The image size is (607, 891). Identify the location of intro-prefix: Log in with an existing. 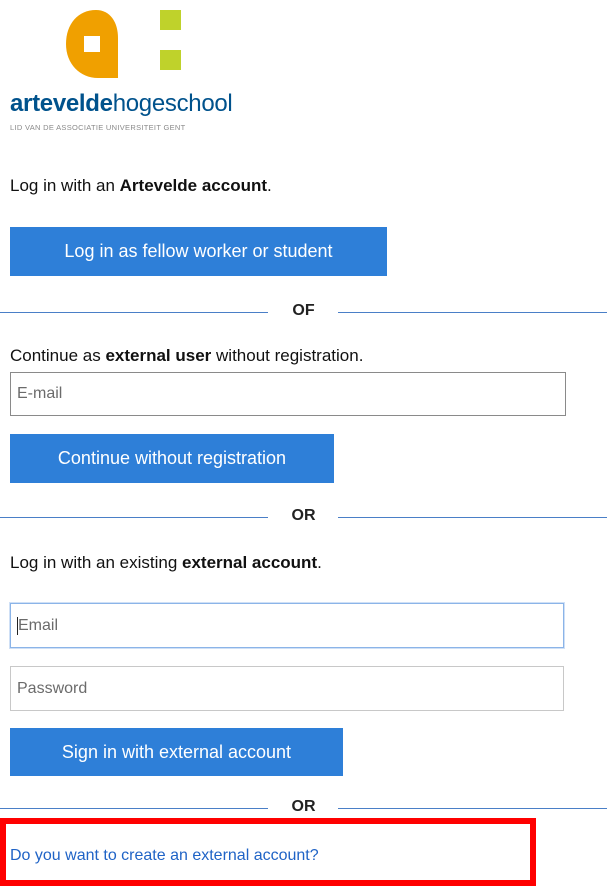
(96, 562).